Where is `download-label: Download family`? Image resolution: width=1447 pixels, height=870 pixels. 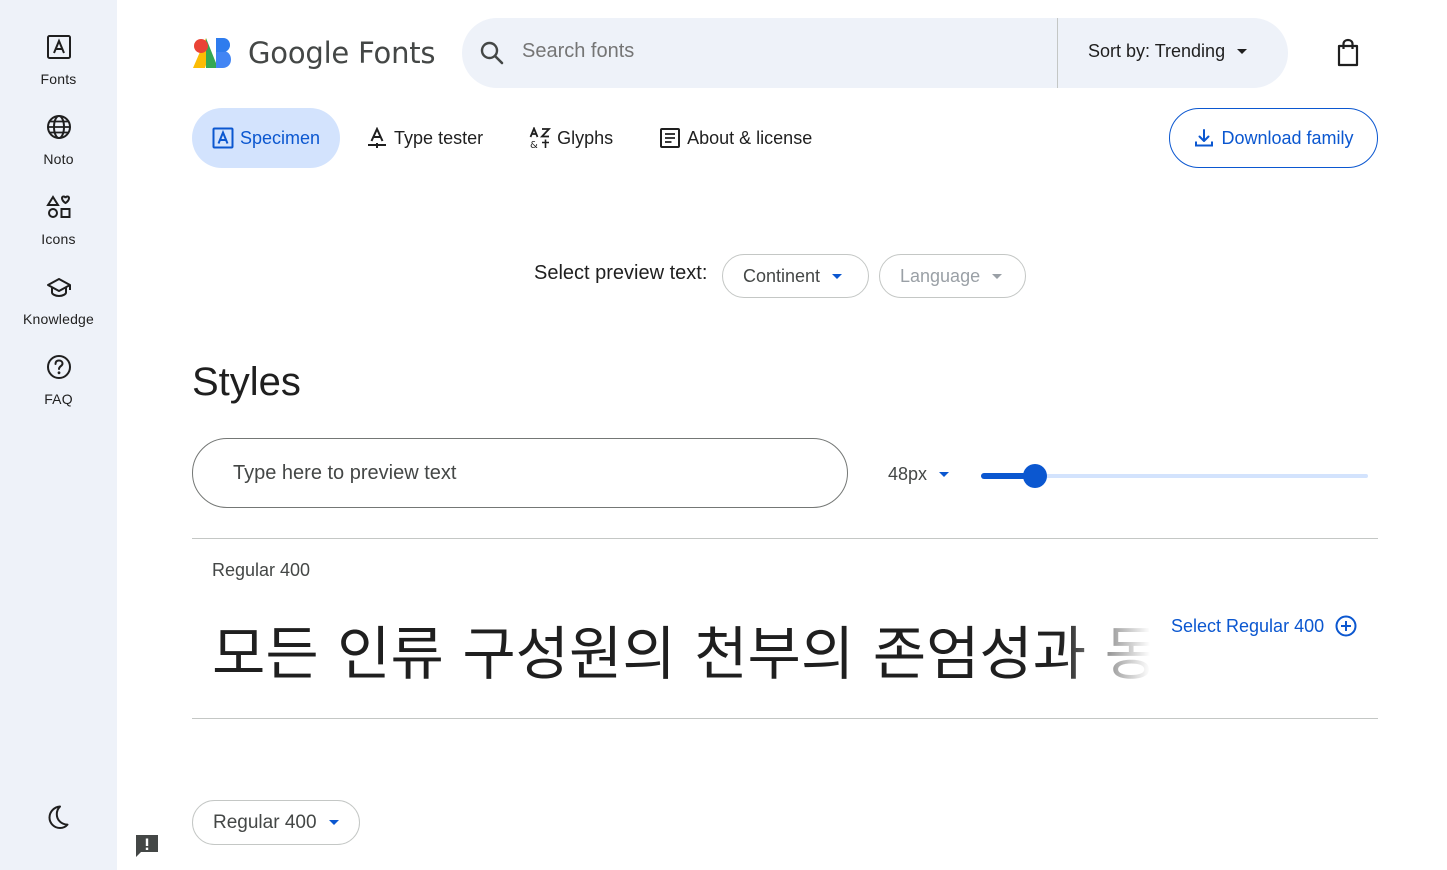
download-label: Download family is located at coordinates (1287, 137).